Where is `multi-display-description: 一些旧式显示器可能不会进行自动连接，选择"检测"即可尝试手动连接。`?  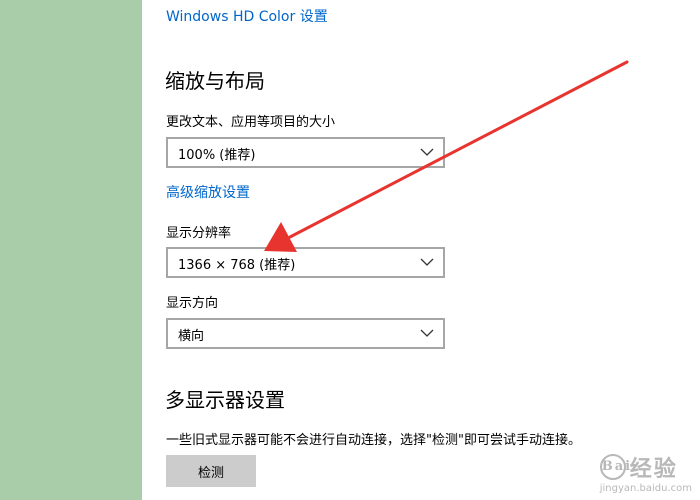
multi-display-description: 一些旧式显示器可能不会进行自动连接，选择"检测"即可尝试手动连接。 is located at coordinates (373, 440).